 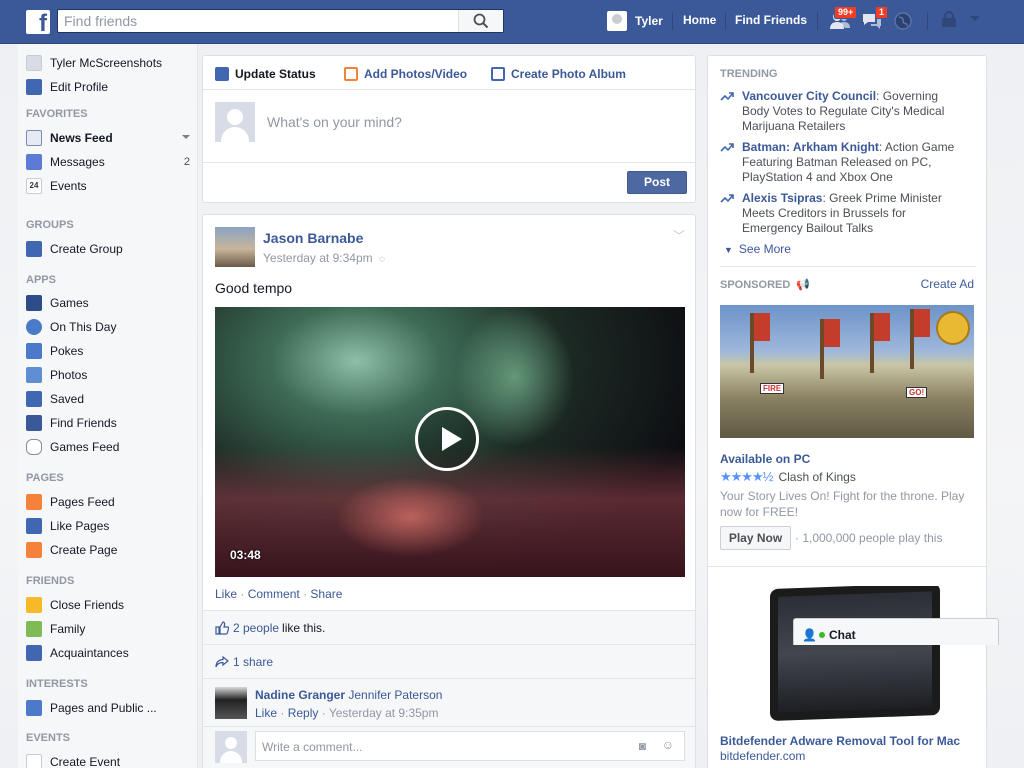 What do you see at coordinates (470, 746) in the screenshot?
I see `comment-input: Write a comment... ◙ ☺` at bounding box center [470, 746].